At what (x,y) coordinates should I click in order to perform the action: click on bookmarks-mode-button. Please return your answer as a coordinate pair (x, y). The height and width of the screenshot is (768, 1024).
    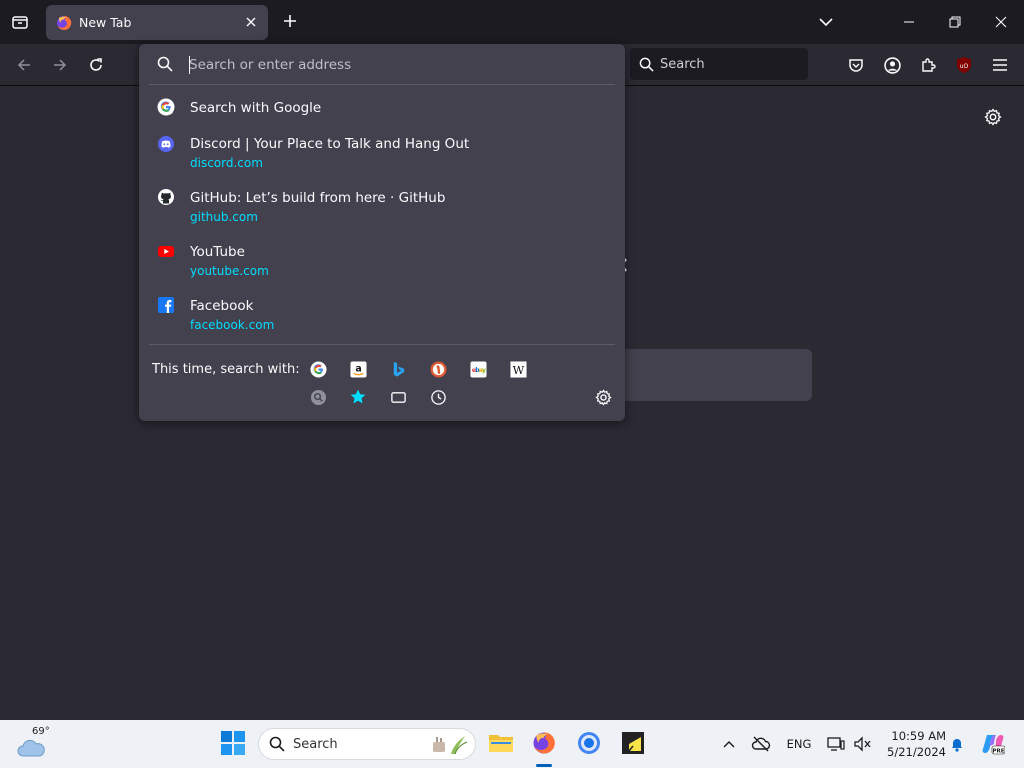
    Looking at the image, I should click on (358, 397).